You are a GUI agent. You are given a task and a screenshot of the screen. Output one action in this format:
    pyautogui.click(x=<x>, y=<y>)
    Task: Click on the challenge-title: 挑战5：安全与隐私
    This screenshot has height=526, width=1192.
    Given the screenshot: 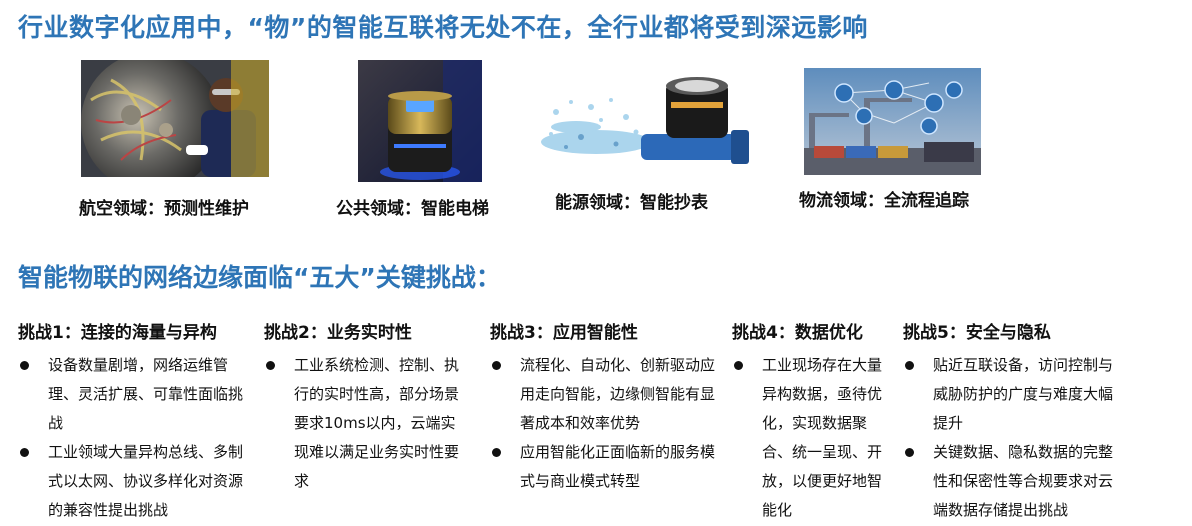 What is the action you would take?
    pyautogui.click(x=977, y=333)
    